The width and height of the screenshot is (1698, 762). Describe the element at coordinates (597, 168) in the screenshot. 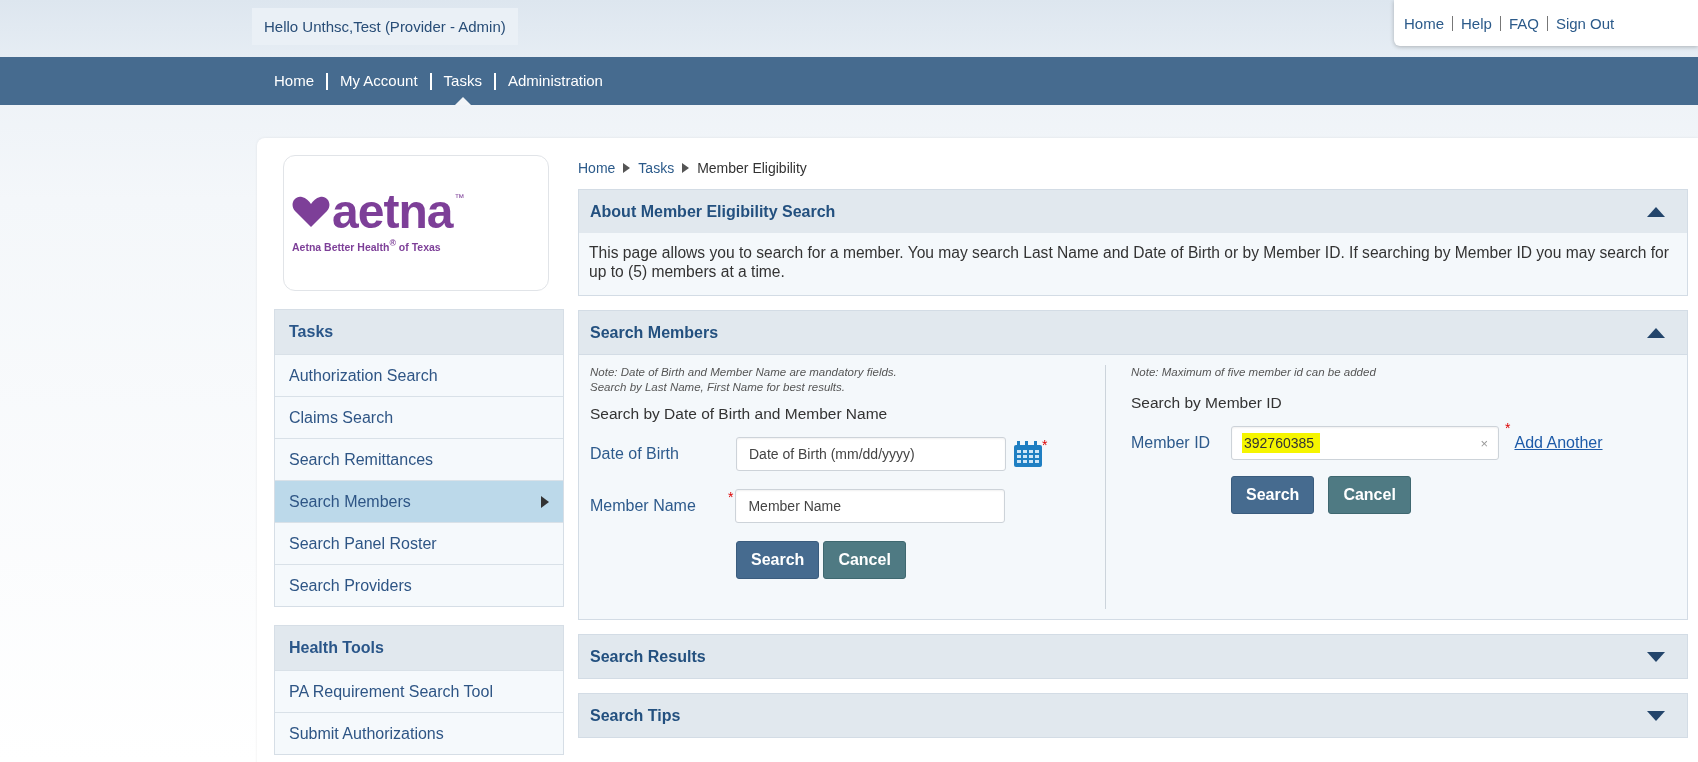

I see `breadcrumb-link: Home` at that location.